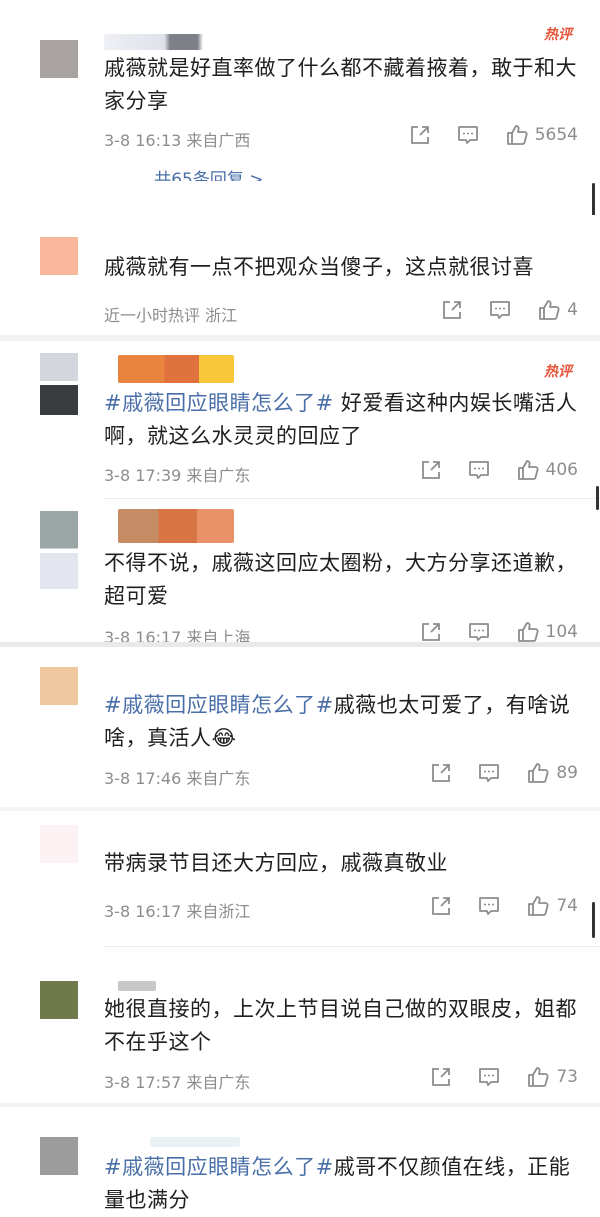  I want to click on comment-actions: 104, so click(486, 631).